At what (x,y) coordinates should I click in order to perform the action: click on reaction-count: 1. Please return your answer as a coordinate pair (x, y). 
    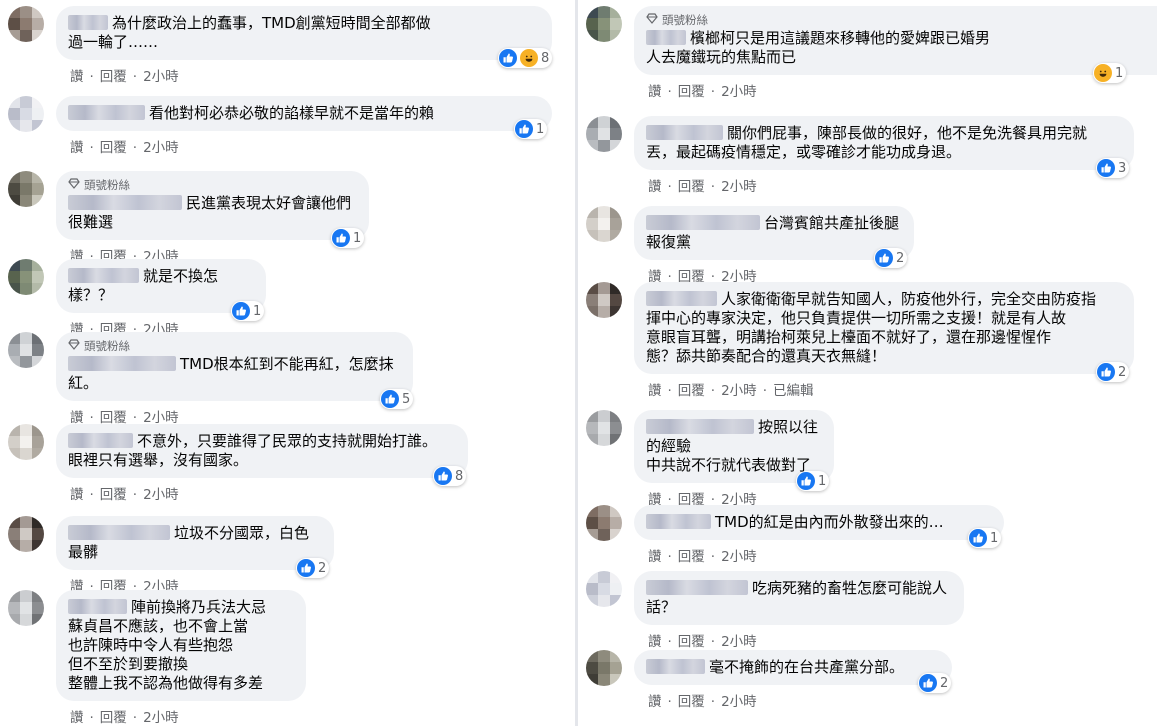
    Looking at the image, I should click on (257, 311).